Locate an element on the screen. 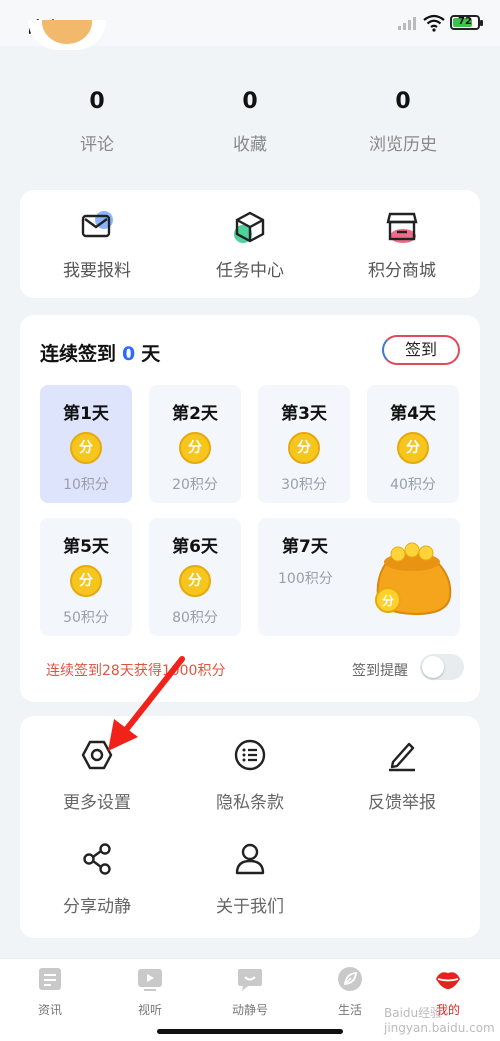 This screenshot has width=500, height=1041. signin-days: 0 is located at coordinates (129, 354).